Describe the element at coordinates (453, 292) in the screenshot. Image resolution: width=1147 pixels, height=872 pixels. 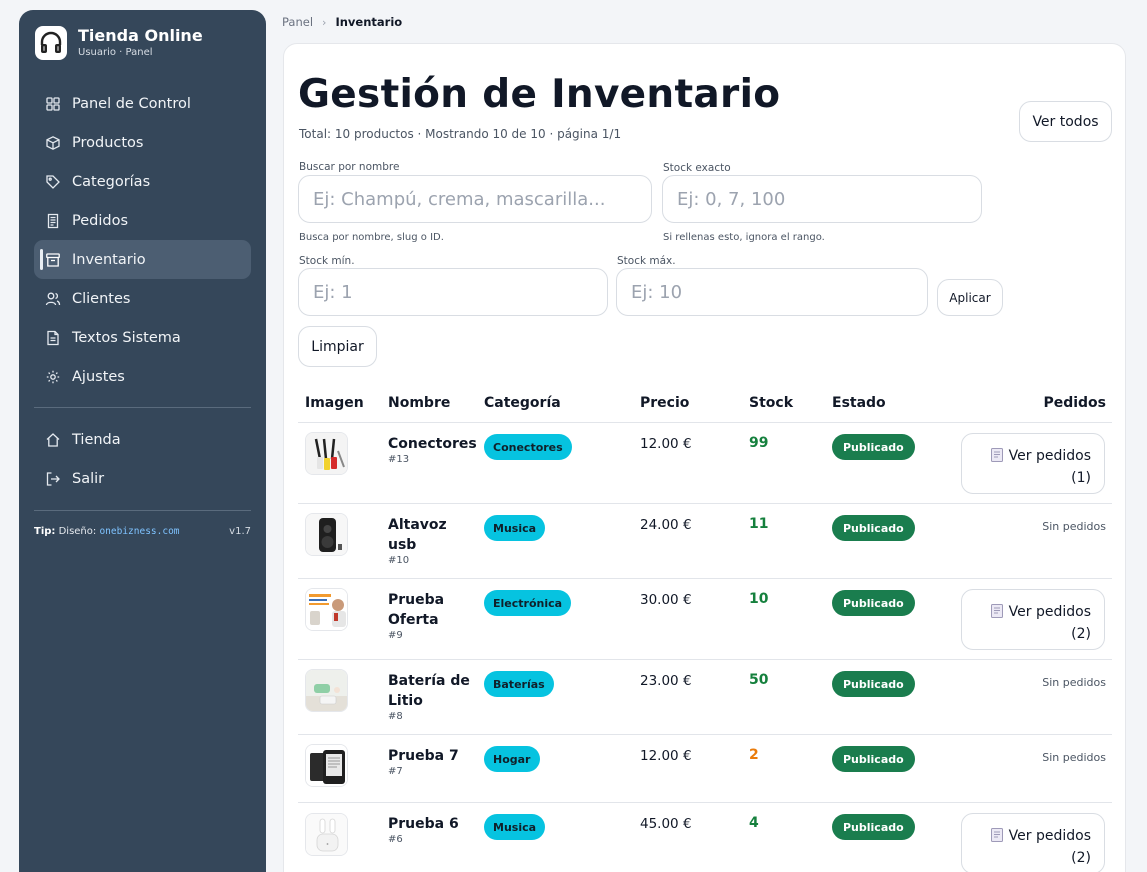
I see `min-stock-input` at that location.